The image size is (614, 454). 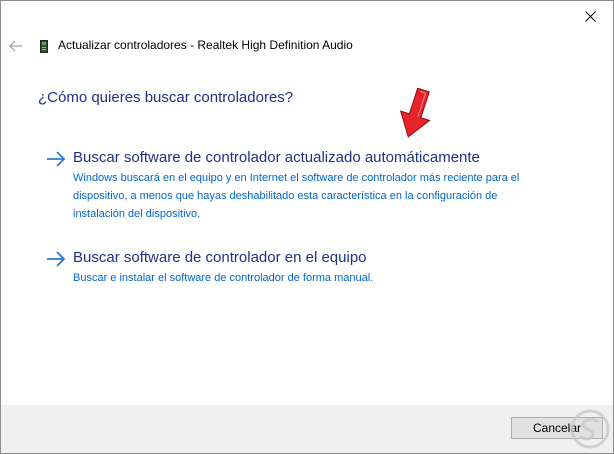 I want to click on page-question: ¿Cómo quieres buscar controladores?, so click(x=166, y=97).